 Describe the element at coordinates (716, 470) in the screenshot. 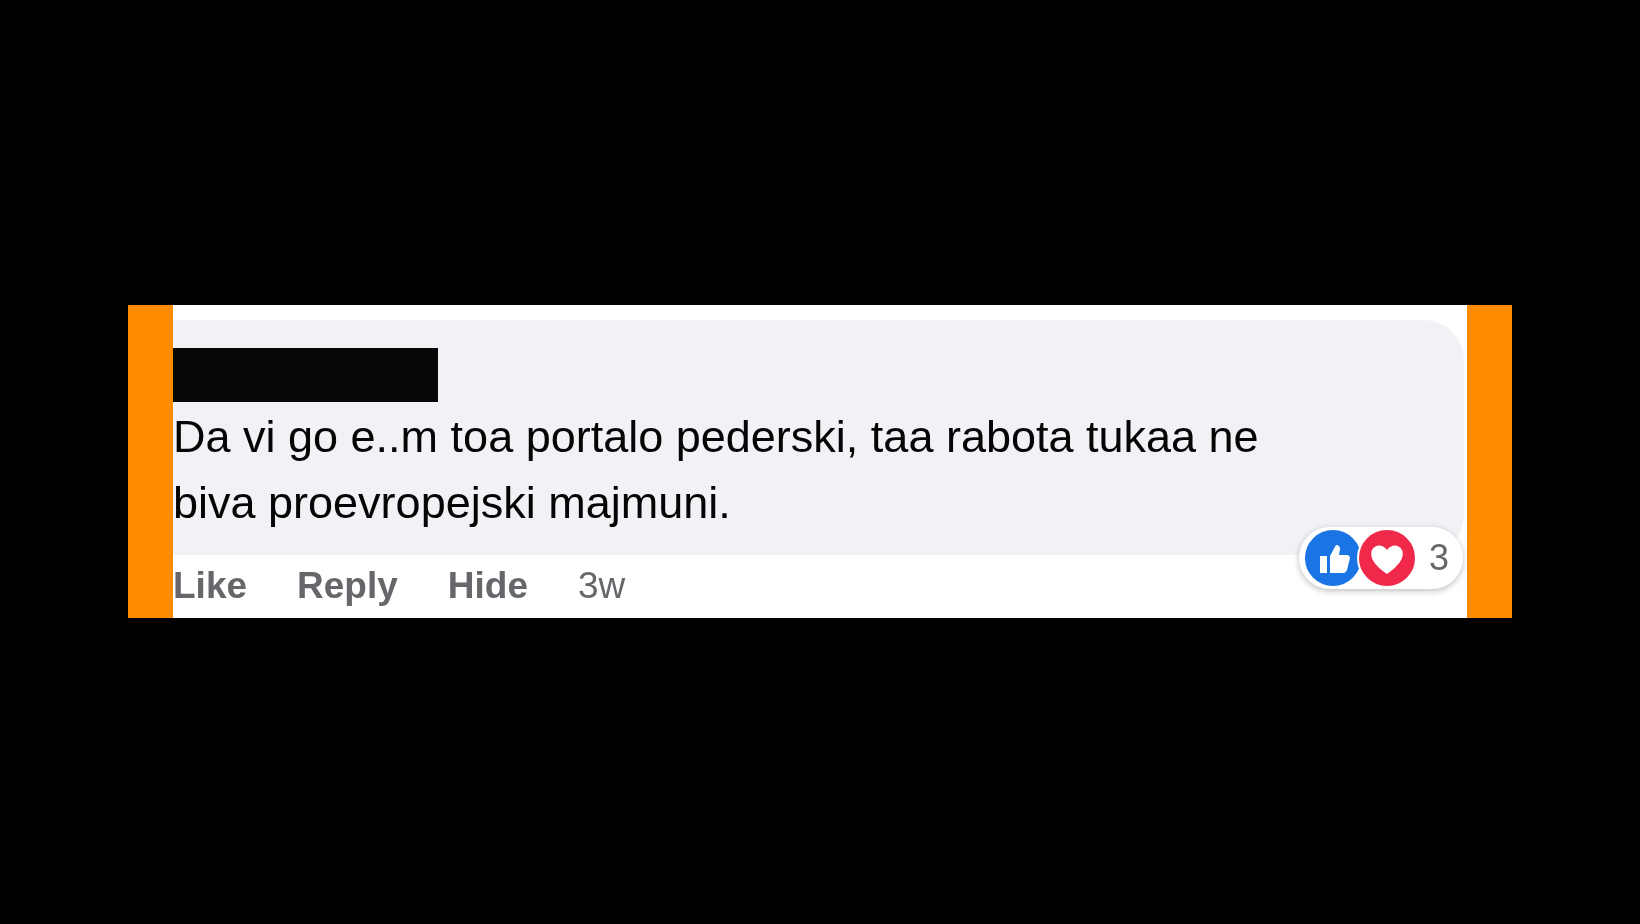

I see `comment-text: Da vi go e..m toa portalo pederski, taa rabota tukaa ne biva proevropejski majmuni.` at that location.